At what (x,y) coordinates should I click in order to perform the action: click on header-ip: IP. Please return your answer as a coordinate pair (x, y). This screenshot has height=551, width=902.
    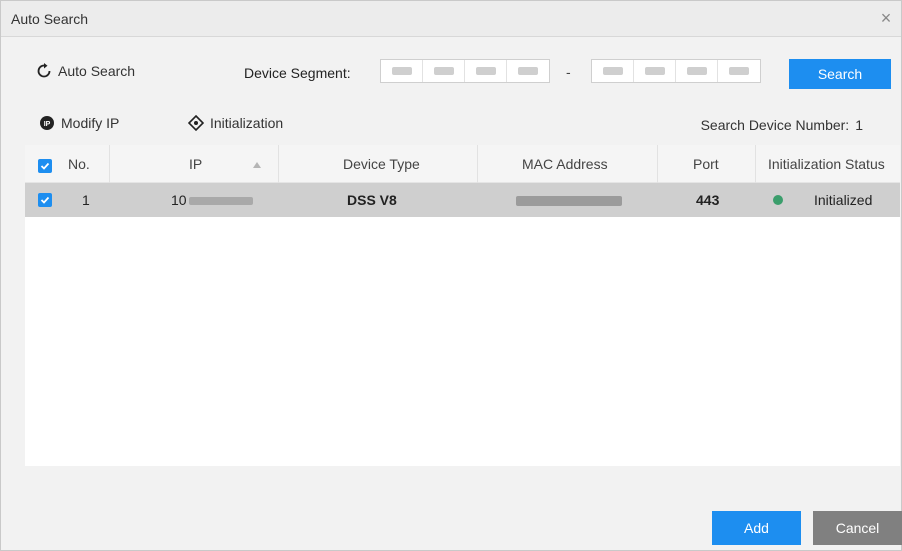
    Looking at the image, I should click on (195, 164).